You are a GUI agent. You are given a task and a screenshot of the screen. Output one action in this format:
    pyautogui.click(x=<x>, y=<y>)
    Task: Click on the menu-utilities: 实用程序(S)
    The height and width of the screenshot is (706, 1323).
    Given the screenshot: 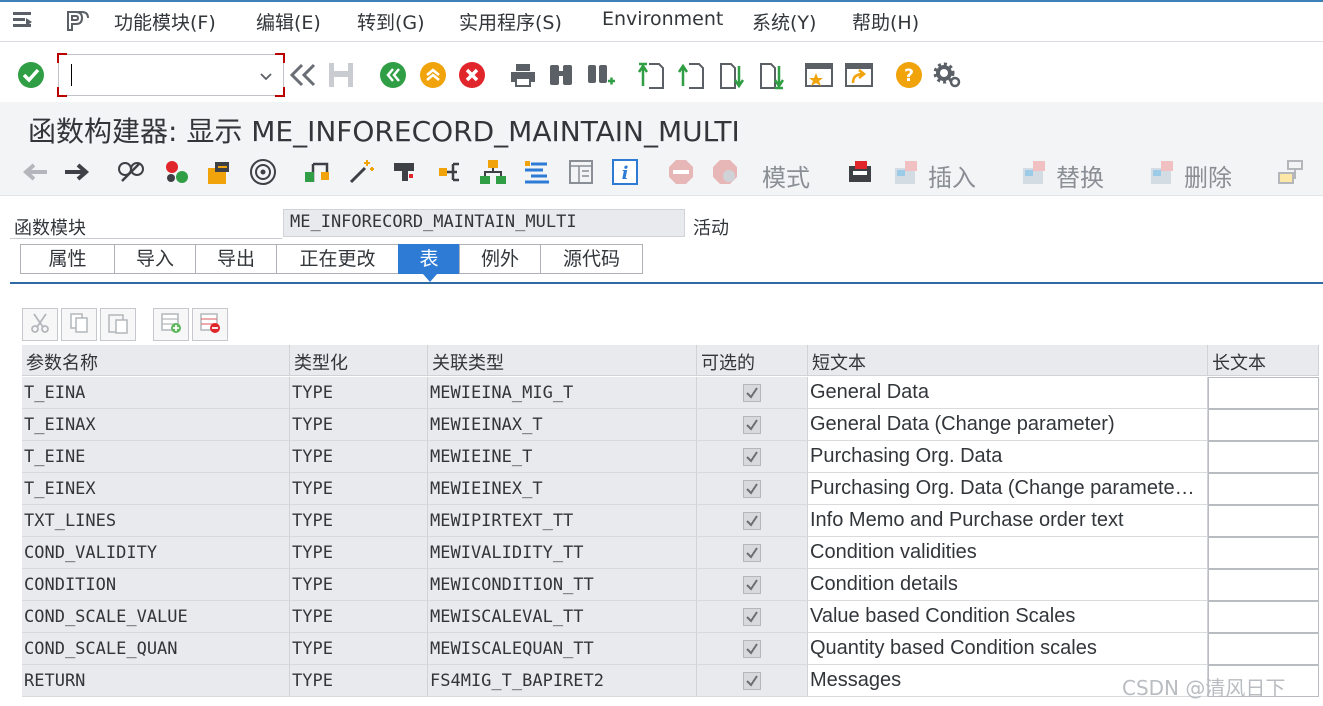 What is the action you would take?
    pyautogui.click(x=510, y=21)
    